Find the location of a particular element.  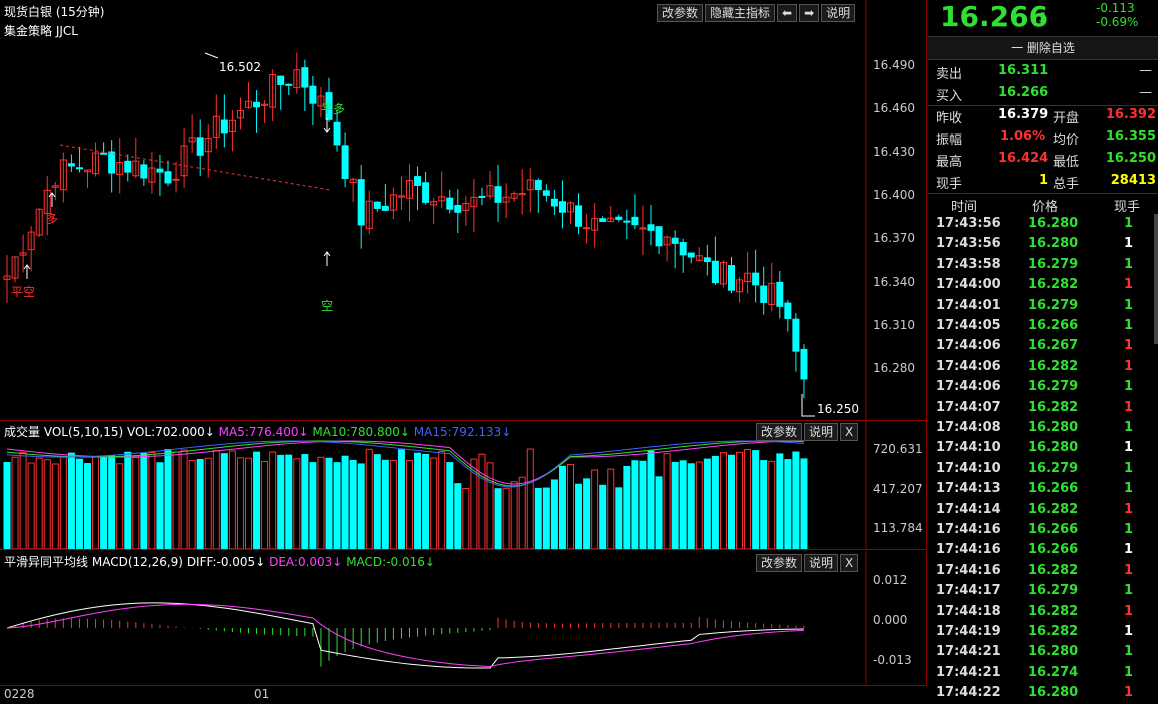

tick-row: 17:44:06 16.267 1 is located at coordinates (1041, 346).